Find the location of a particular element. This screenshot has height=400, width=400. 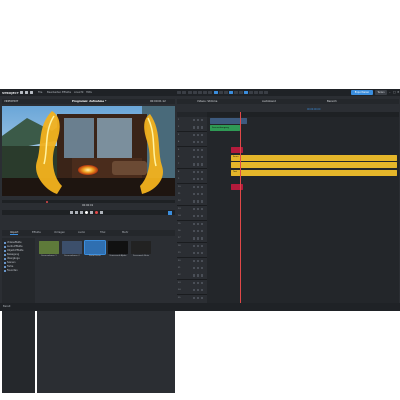

zoom-out-icon is located at coordinates (256, 92).